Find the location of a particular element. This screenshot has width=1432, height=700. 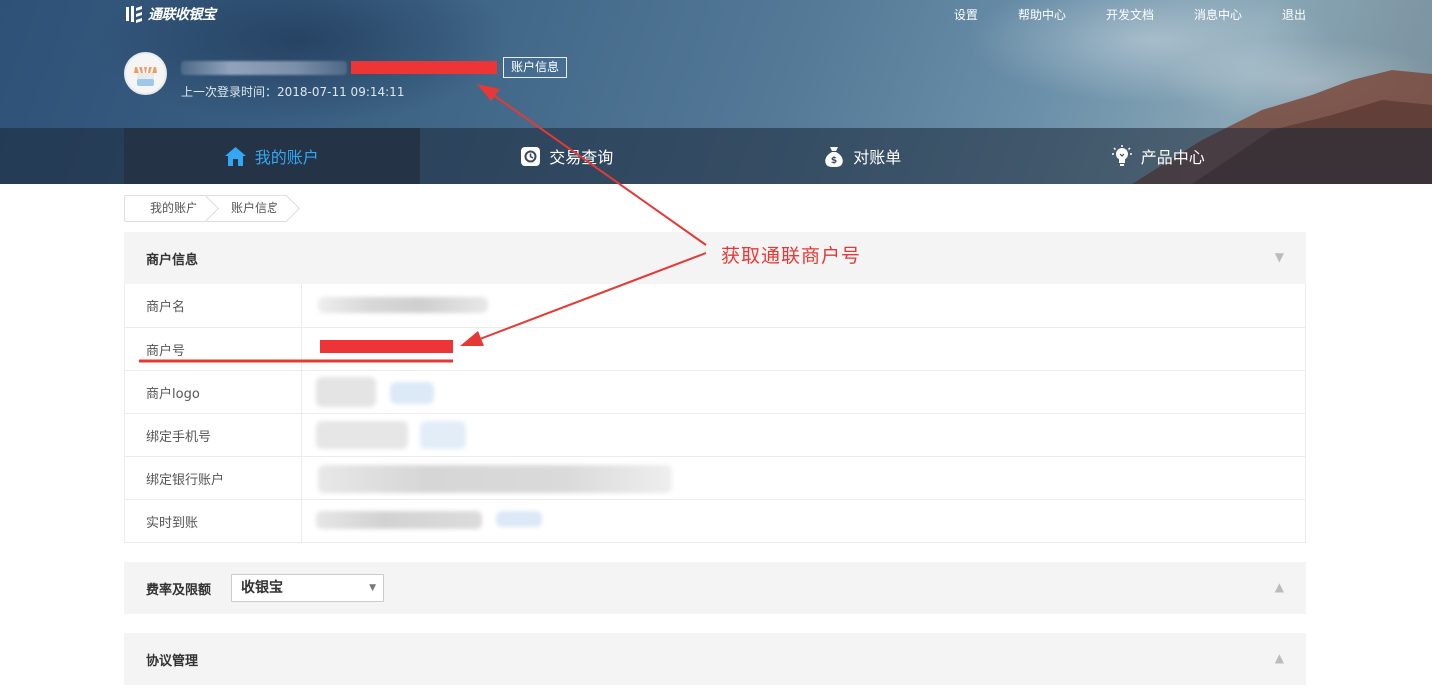

home-icon is located at coordinates (235, 156).